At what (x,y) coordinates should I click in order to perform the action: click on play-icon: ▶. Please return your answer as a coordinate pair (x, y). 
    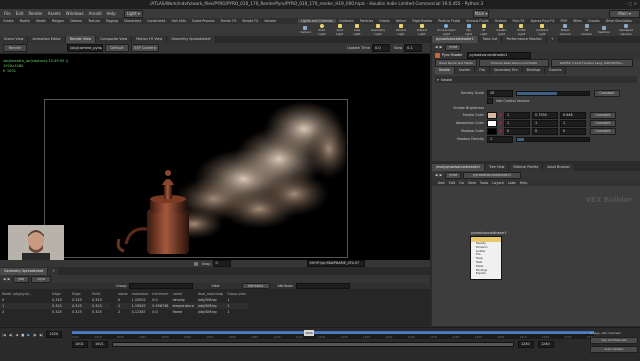
    Looking at the image, I should click on (28, 335).